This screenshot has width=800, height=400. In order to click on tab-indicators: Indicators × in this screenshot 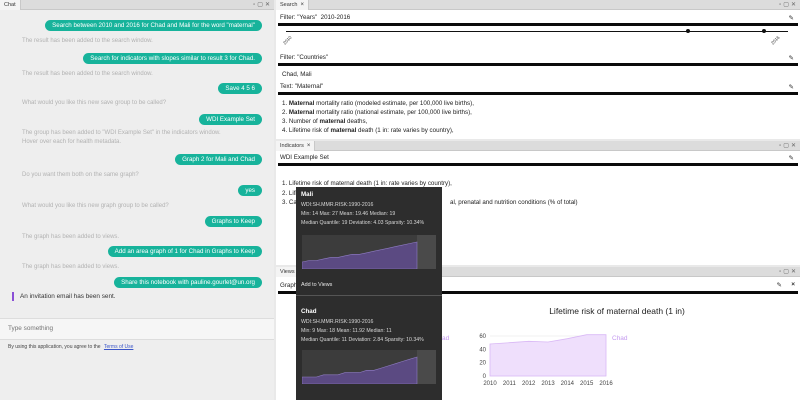, I will do `click(296, 146)`.